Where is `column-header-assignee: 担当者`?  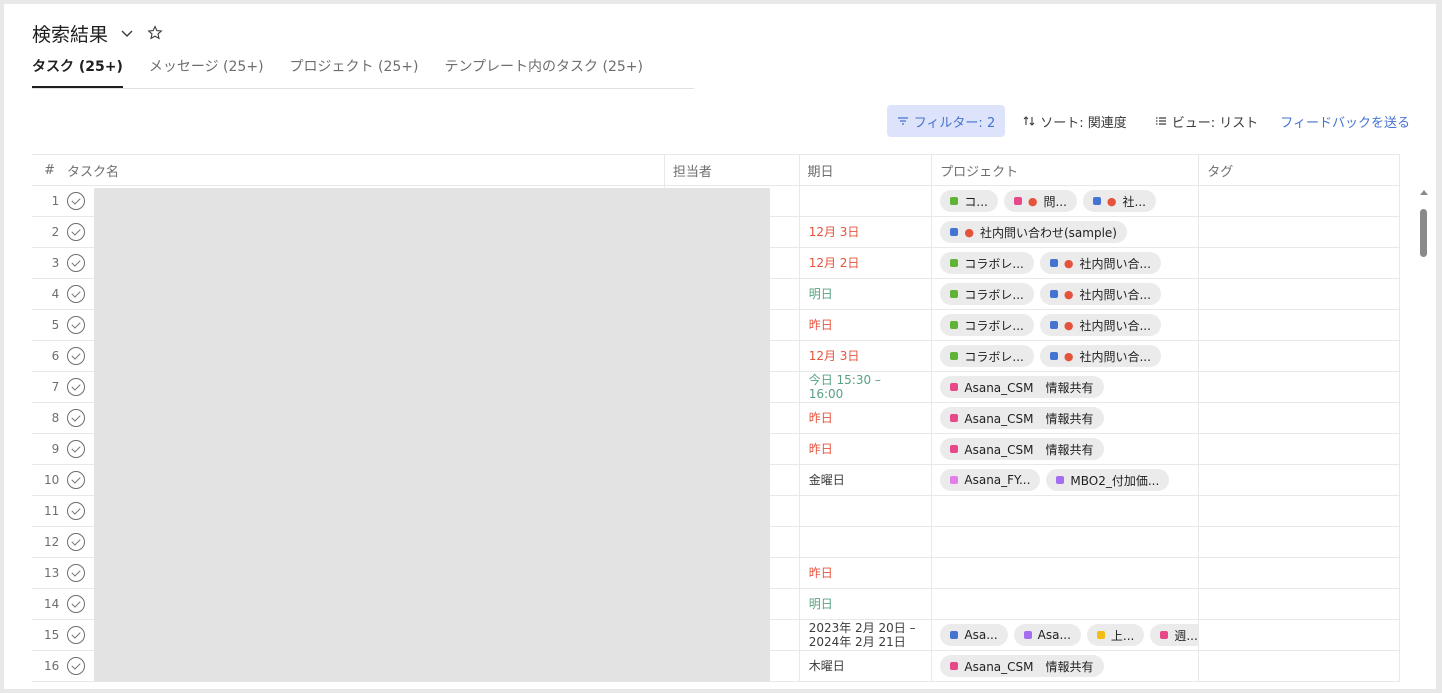
column-header-assignee: 担当者 is located at coordinates (732, 170).